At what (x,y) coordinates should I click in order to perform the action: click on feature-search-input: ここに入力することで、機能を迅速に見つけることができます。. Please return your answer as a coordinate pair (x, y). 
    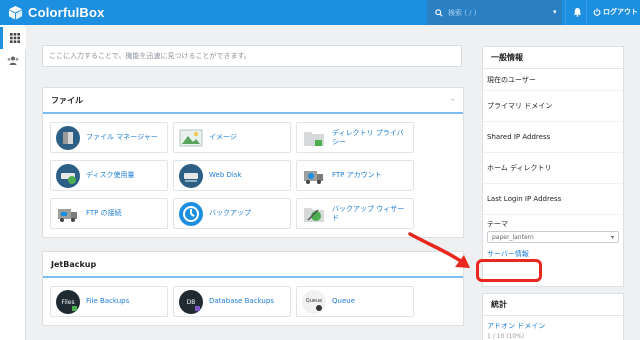
    Looking at the image, I should click on (252, 56).